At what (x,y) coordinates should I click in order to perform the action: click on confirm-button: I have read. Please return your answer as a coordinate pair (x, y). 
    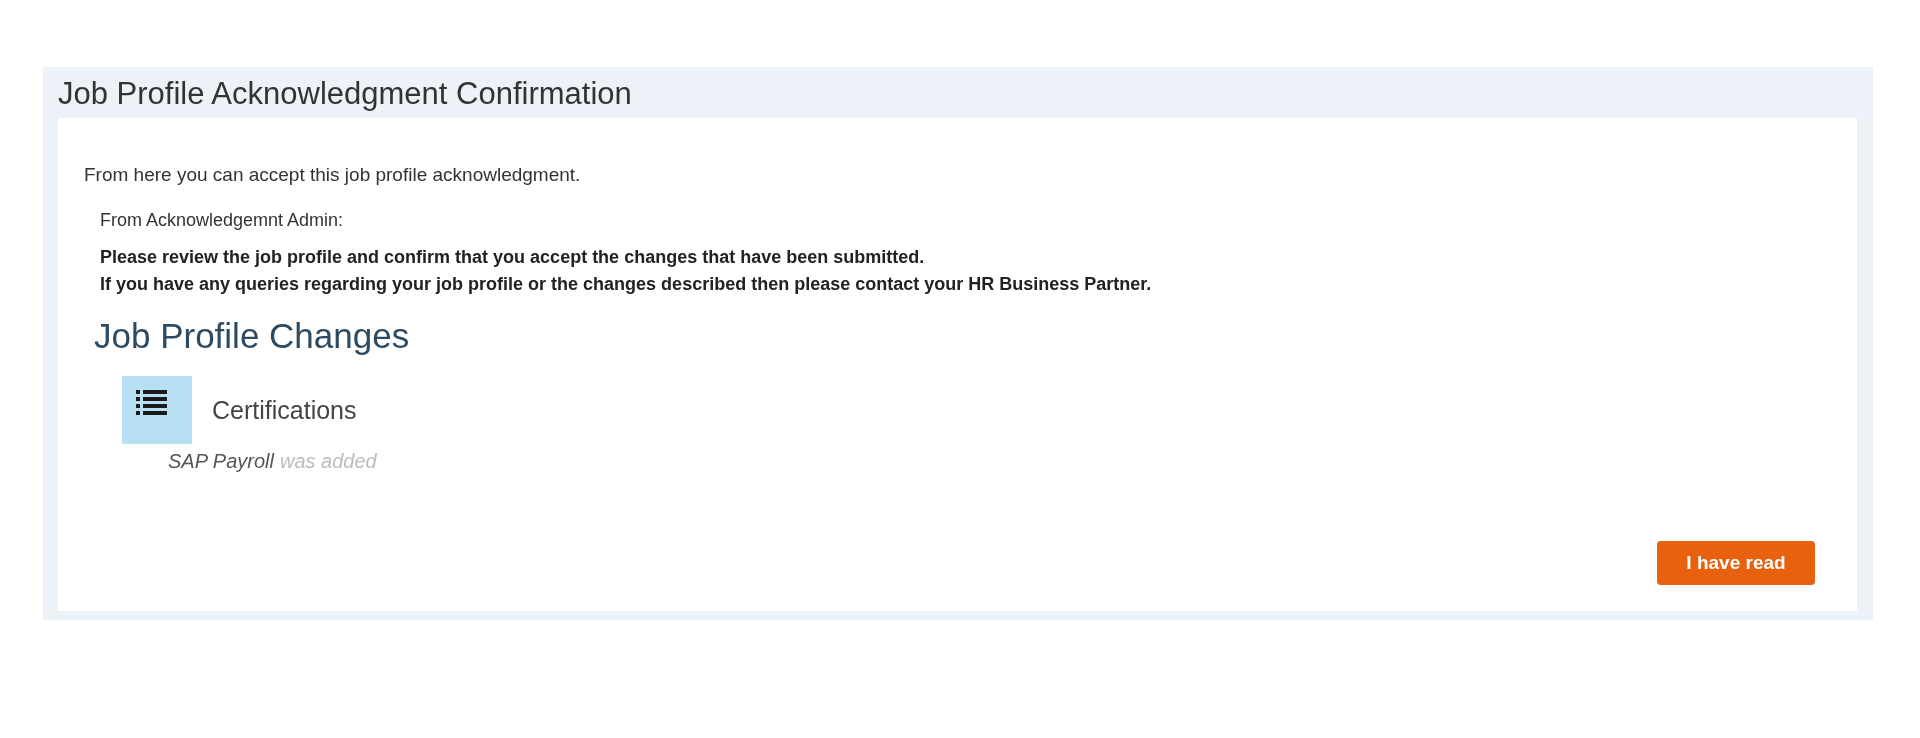
    Looking at the image, I should click on (1736, 563).